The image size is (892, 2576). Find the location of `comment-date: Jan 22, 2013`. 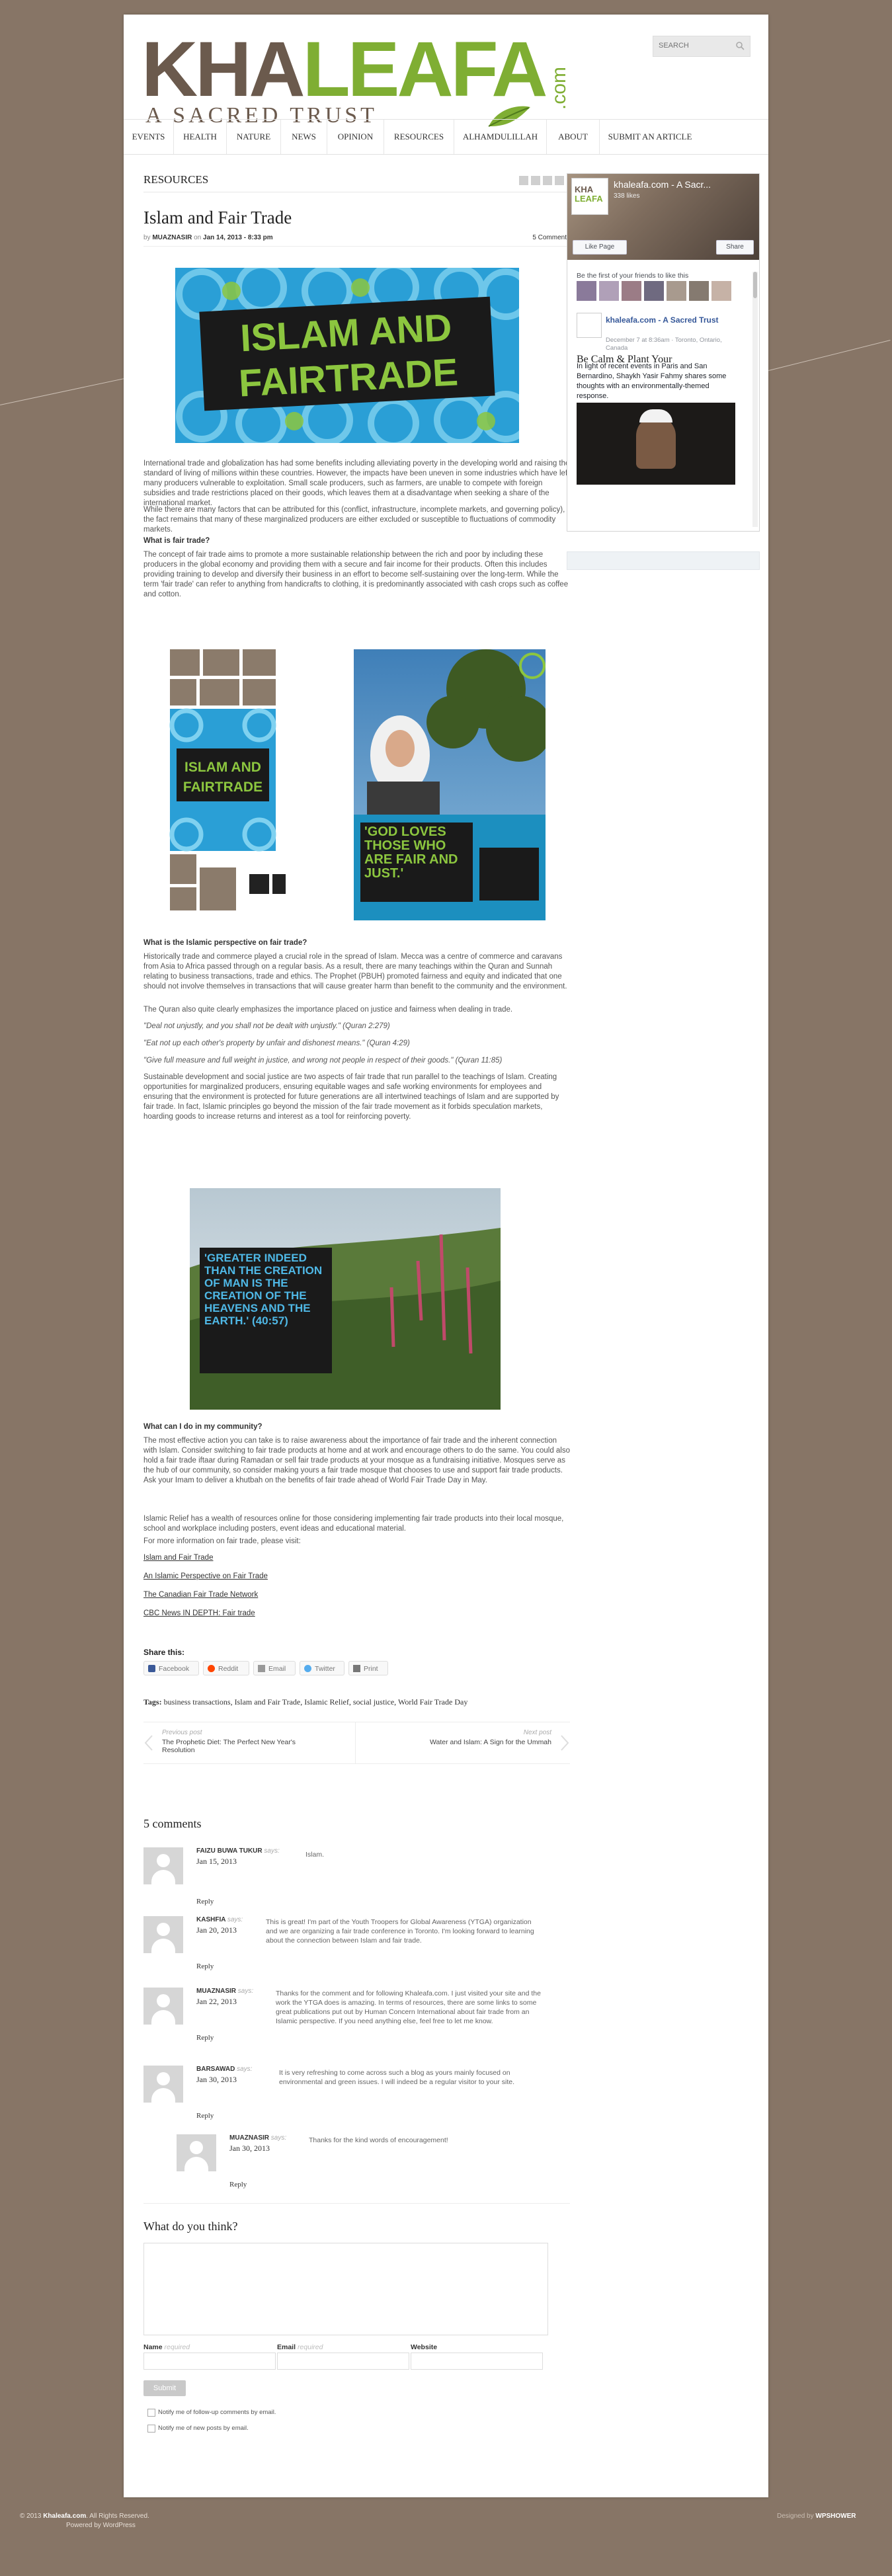

comment-date: Jan 22, 2013 is located at coordinates (217, 2001).